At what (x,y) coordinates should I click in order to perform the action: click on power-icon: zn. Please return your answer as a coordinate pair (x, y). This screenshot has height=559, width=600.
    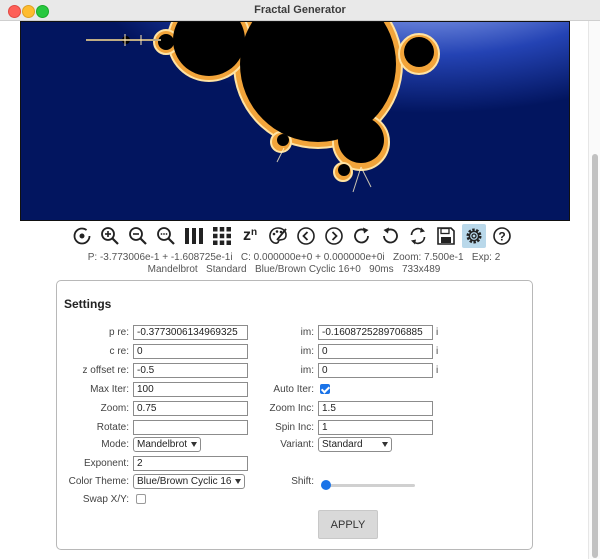
    Looking at the image, I should click on (250, 236).